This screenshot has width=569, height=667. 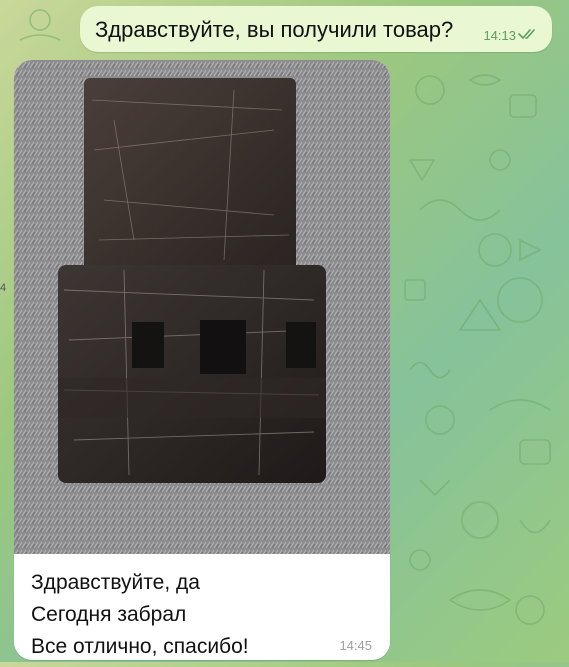 I want to click on caption-line-3: Все отлично, спасибо!, so click(x=140, y=646).